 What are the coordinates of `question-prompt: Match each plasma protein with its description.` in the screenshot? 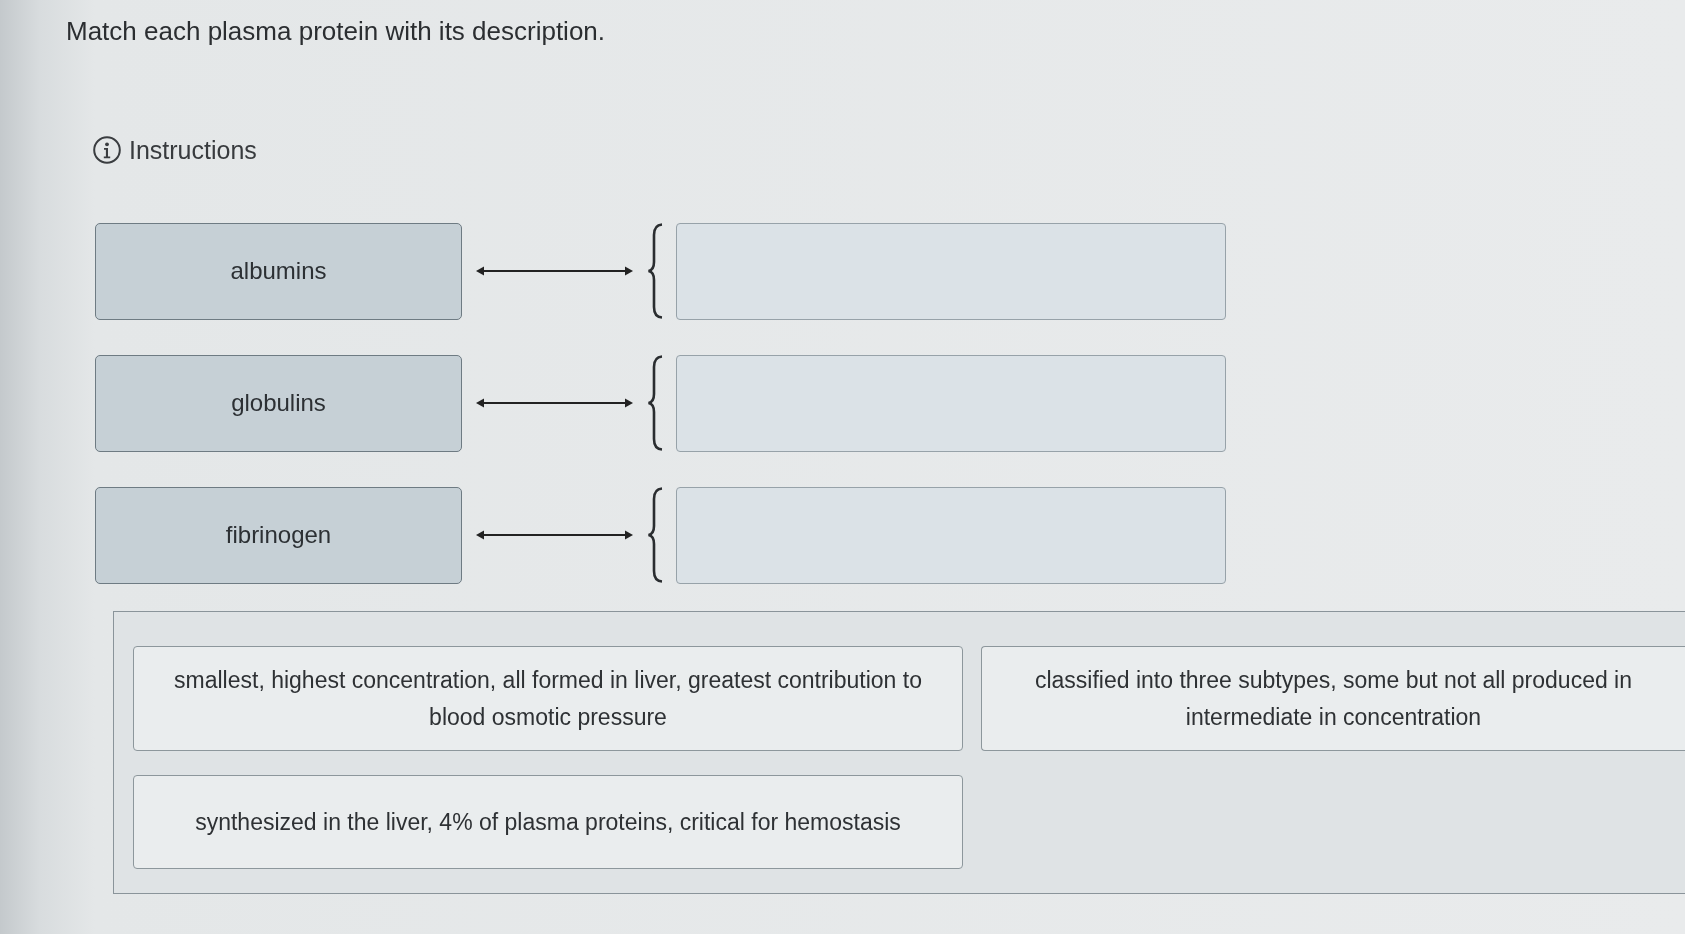 It's located at (336, 31).